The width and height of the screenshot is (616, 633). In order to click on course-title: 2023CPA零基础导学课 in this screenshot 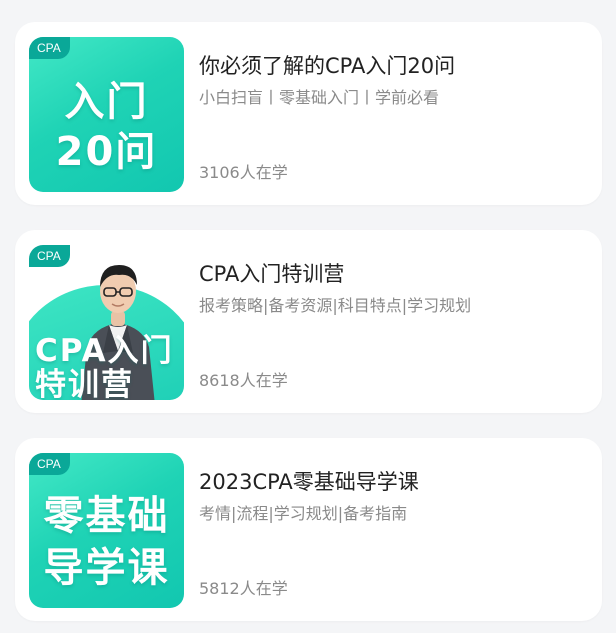, I will do `click(309, 481)`.